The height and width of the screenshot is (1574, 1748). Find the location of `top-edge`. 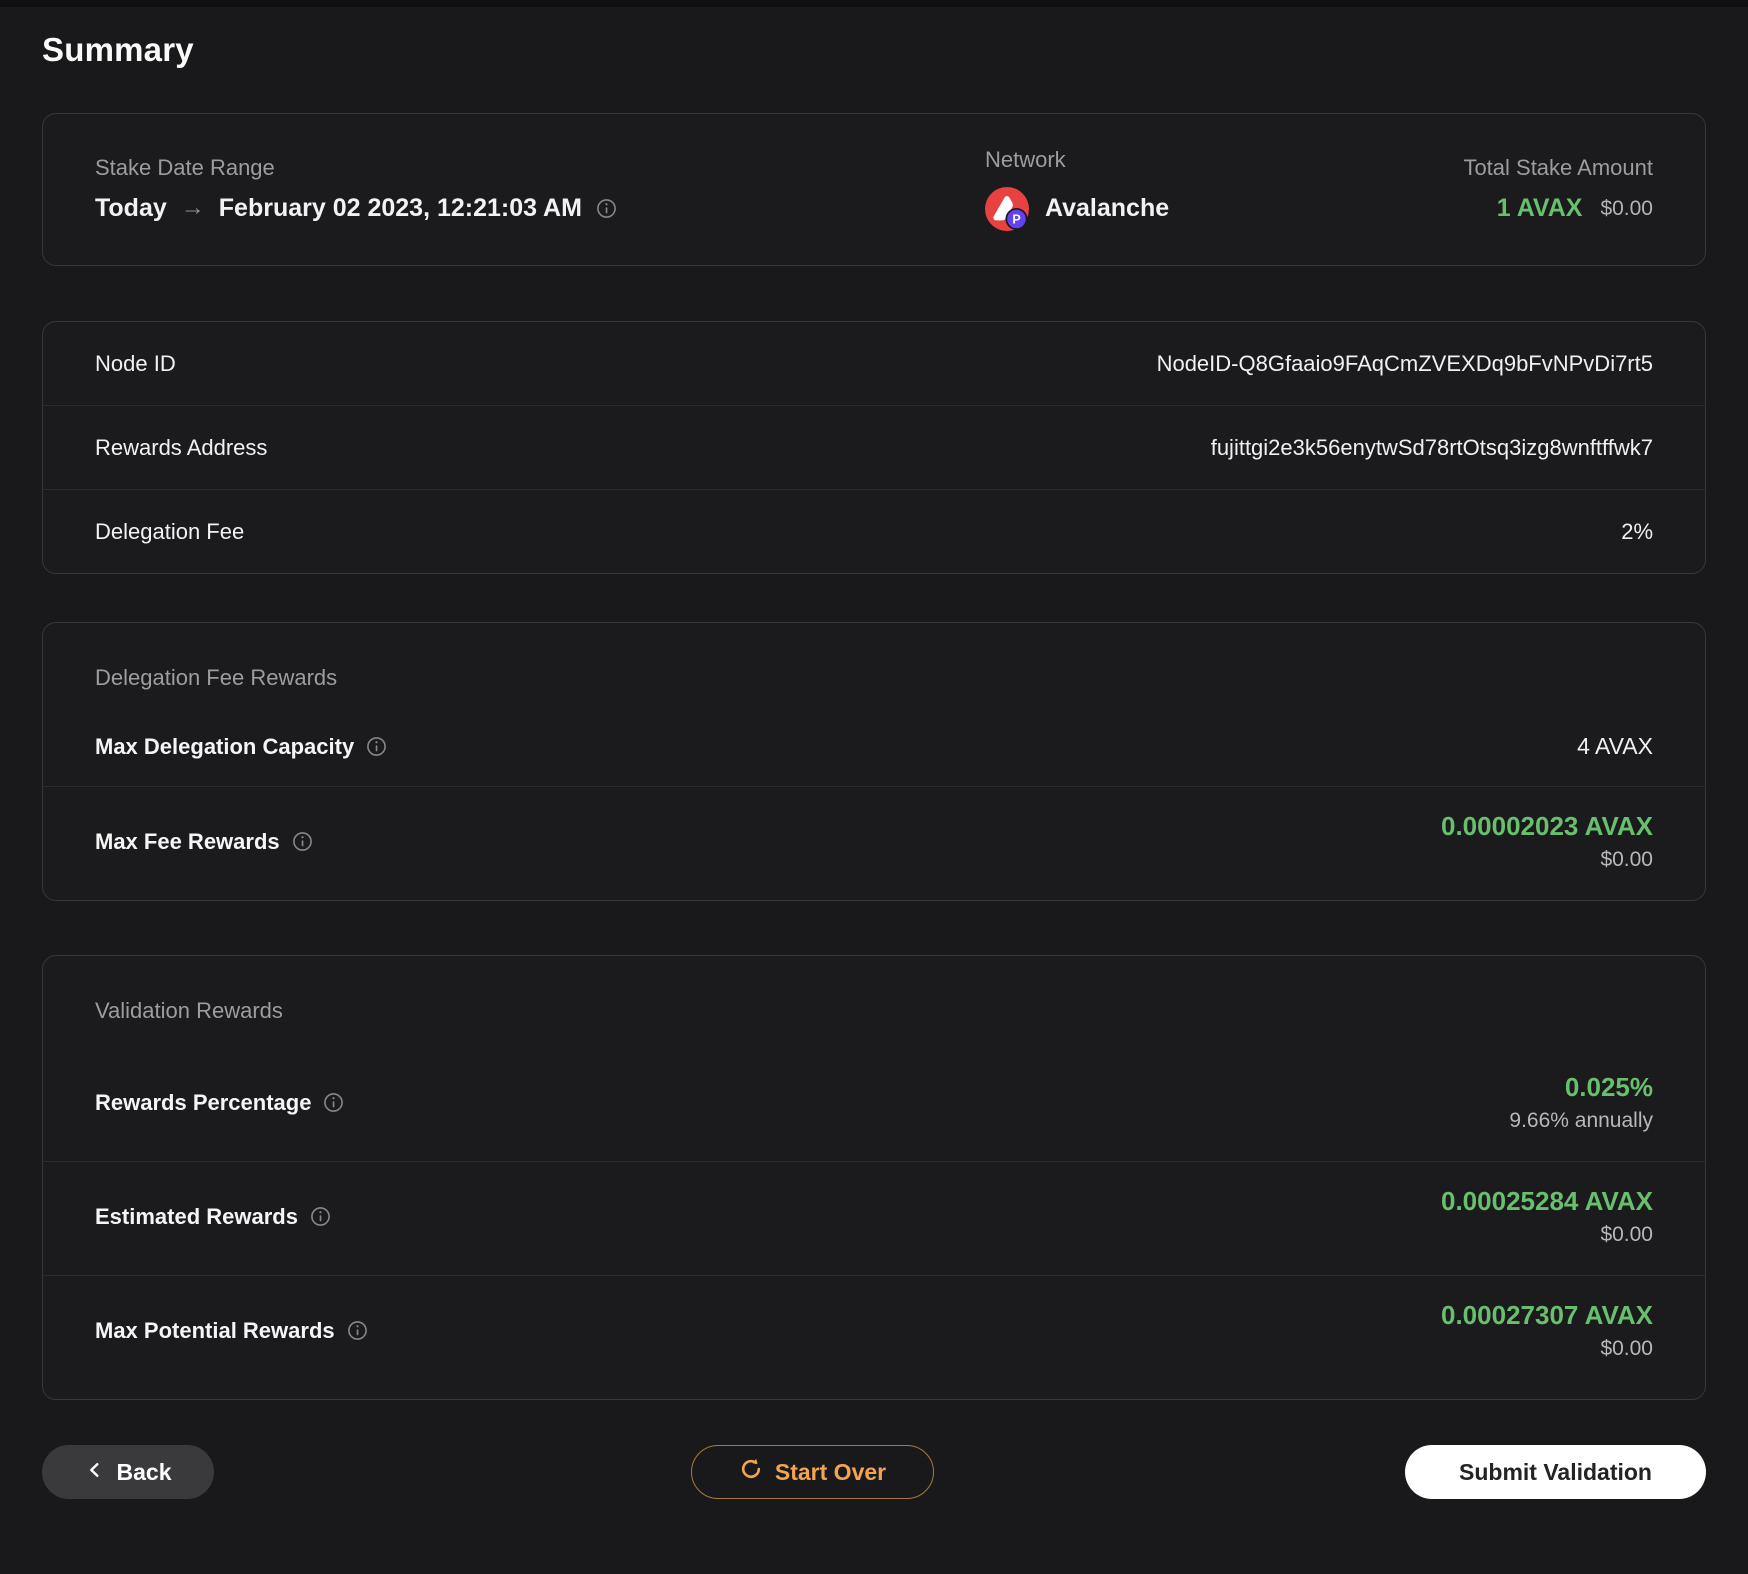

top-edge is located at coordinates (874, 3).